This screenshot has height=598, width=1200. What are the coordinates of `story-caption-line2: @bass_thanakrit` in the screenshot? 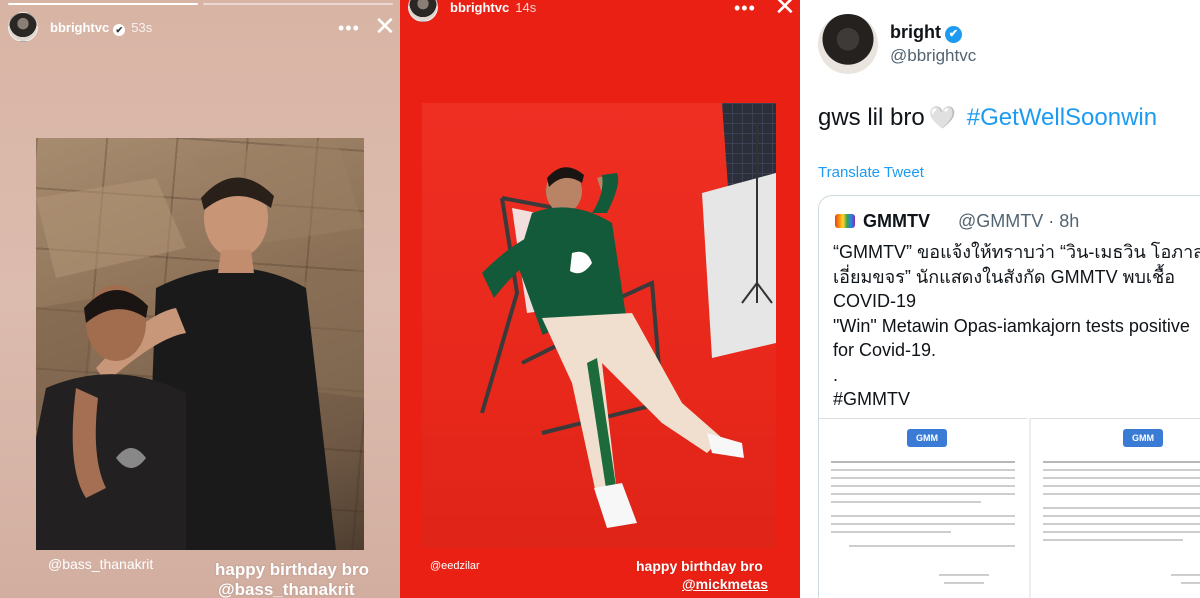 It's located at (286, 589).